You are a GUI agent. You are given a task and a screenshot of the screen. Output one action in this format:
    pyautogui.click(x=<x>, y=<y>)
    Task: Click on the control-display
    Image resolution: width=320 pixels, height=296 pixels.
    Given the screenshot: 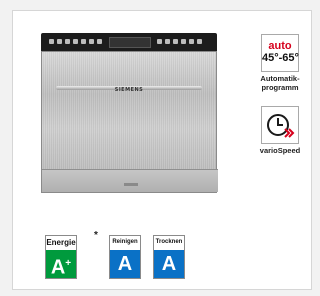 What is the action you would take?
    pyautogui.click(x=130, y=42)
    